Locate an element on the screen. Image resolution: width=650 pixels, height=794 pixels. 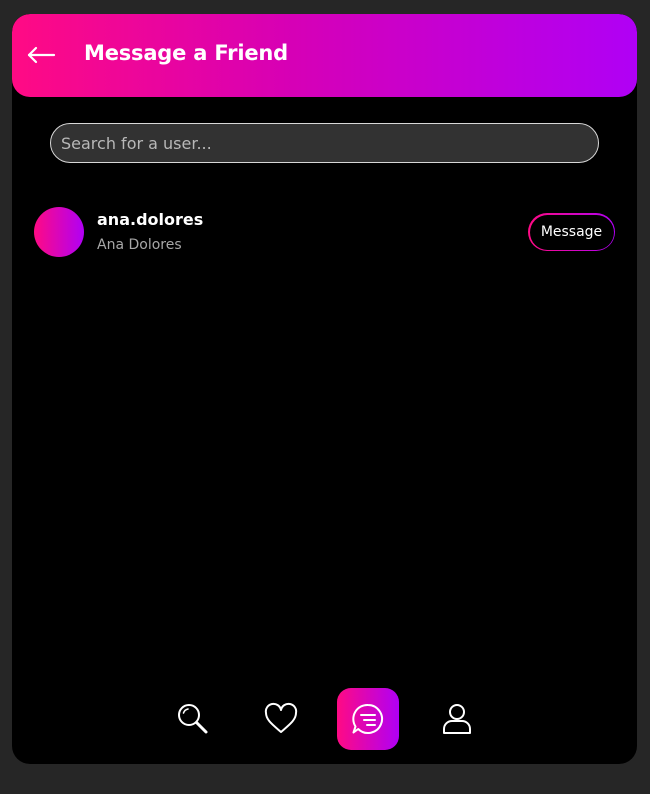
nav-messages is located at coordinates (368, 719).